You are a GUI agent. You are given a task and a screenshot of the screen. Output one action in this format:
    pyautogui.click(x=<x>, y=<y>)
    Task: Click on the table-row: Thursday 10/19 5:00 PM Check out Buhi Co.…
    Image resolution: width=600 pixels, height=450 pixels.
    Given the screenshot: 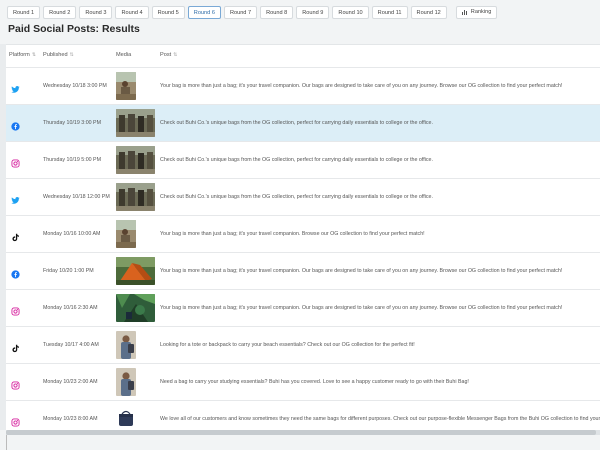 What is the action you would take?
    pyautogui.click(x=303, y=160)
    